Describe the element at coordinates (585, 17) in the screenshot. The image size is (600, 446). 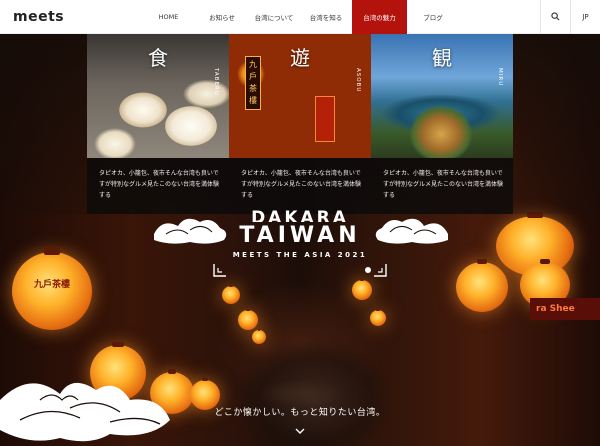
I see `language-button: JP` at that location.